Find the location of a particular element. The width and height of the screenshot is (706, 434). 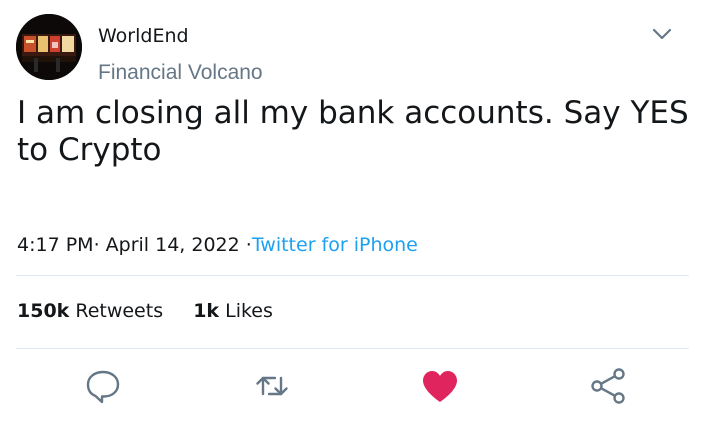

heart-icon is located at coordinates (440, 386).